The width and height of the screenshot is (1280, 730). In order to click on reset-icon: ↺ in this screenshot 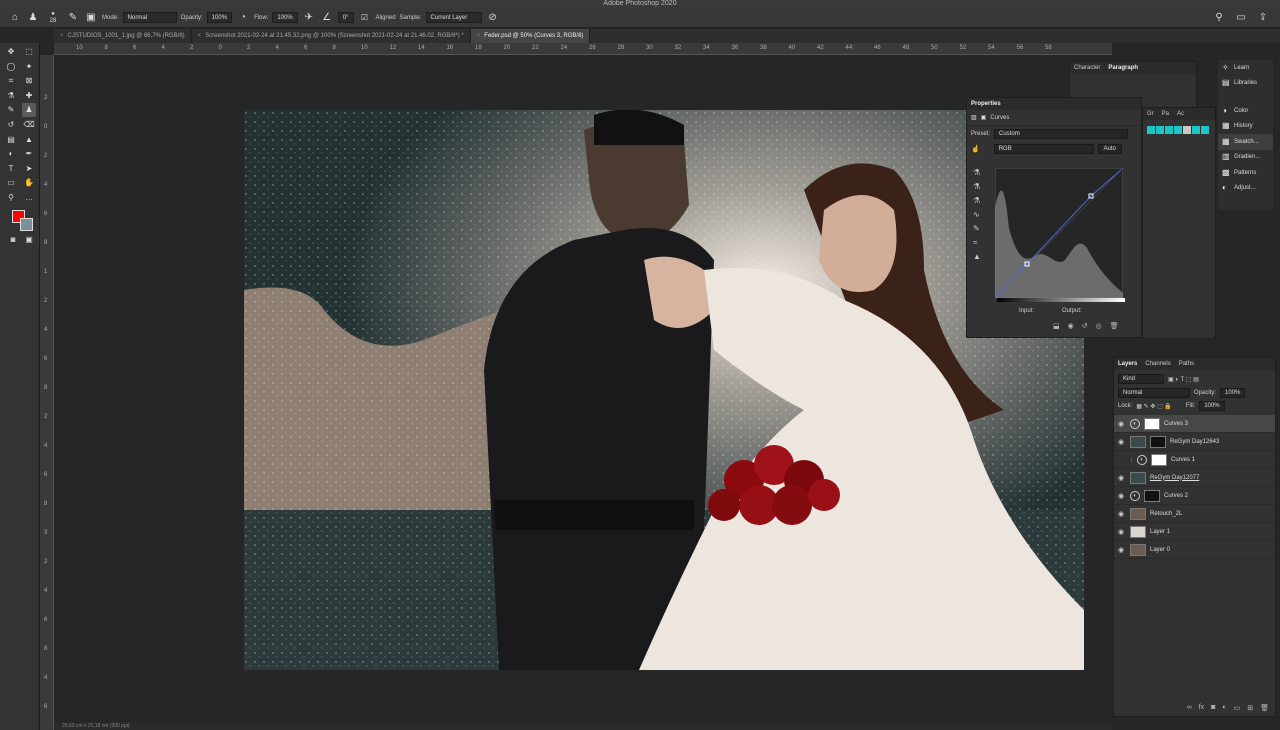, I will do `click(1085, 326)`.